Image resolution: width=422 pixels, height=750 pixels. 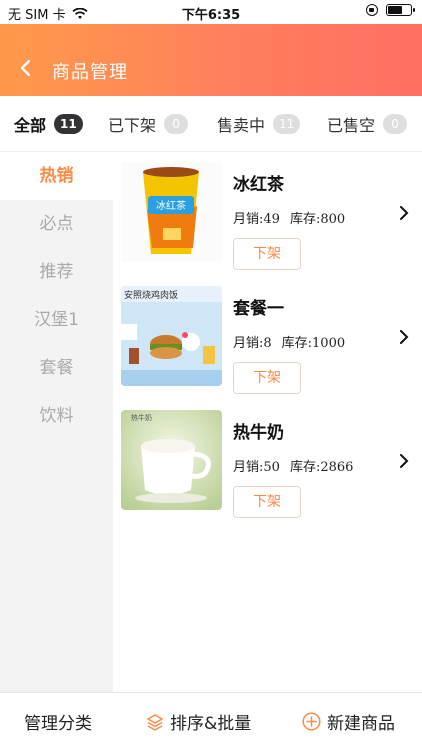 What do you see at coordinates (56, 176) in the screenshot?
I see `sidebar-item-hot: 热销` at bounding box center [56, 176].